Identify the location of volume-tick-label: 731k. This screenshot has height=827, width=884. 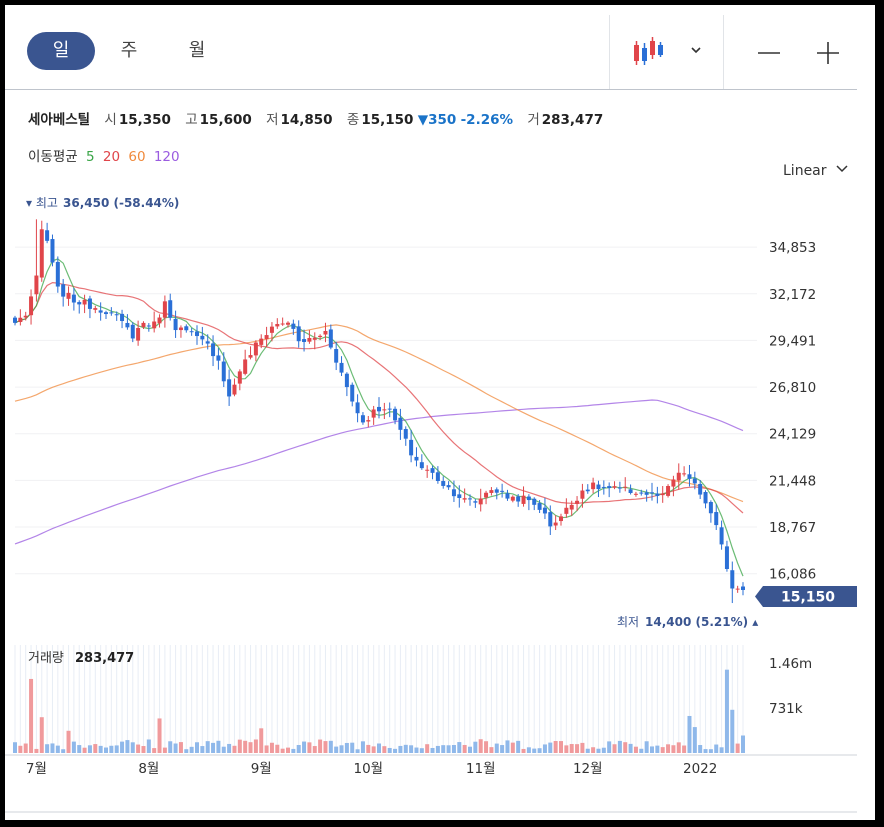
(786, 709).